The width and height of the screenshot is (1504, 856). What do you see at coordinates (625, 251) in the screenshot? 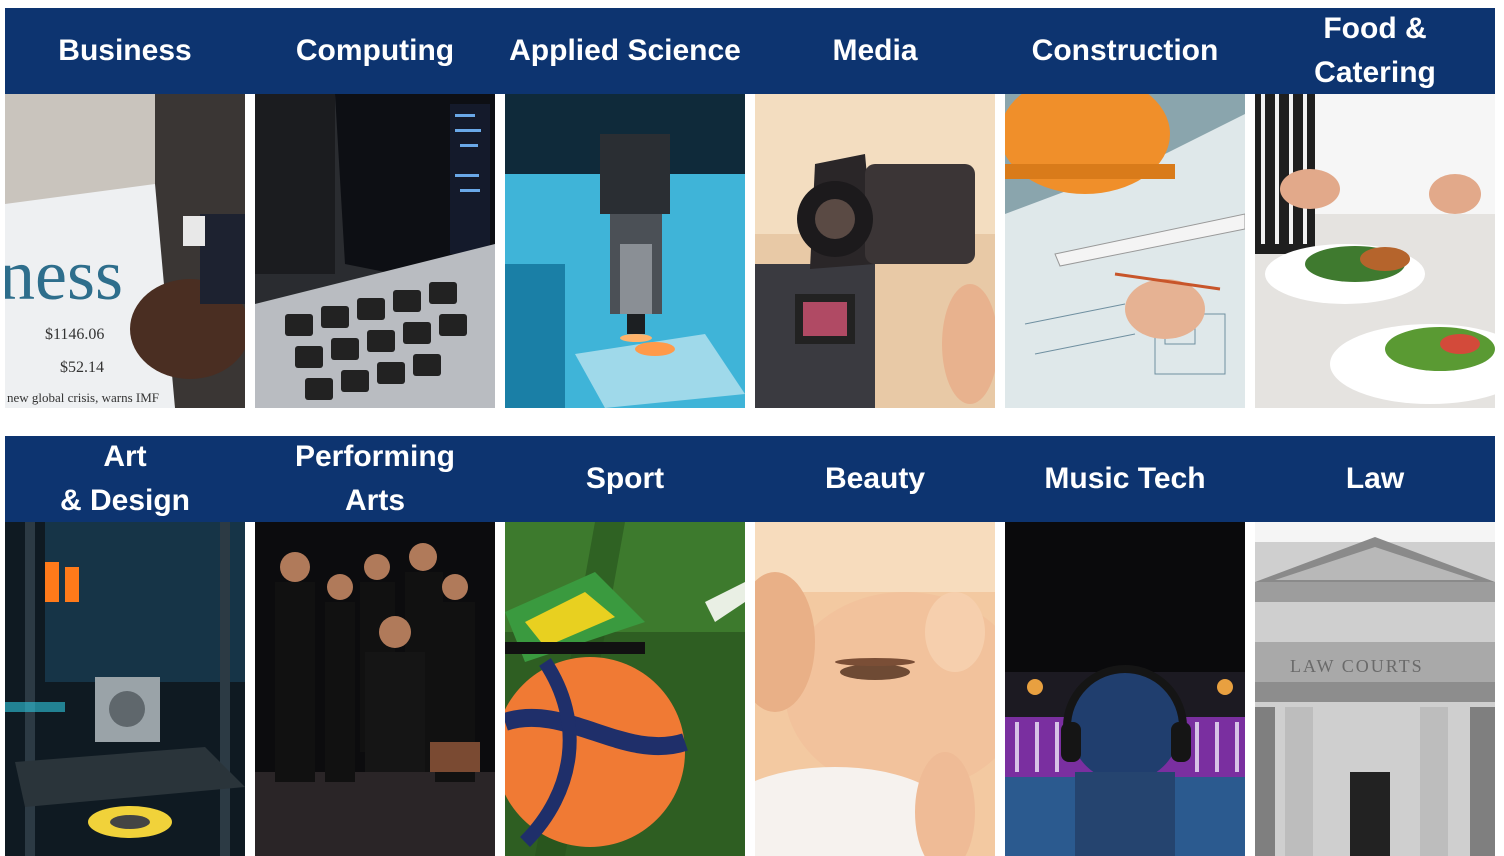
I see `microscope-photo` at bounding box center [625, 251].